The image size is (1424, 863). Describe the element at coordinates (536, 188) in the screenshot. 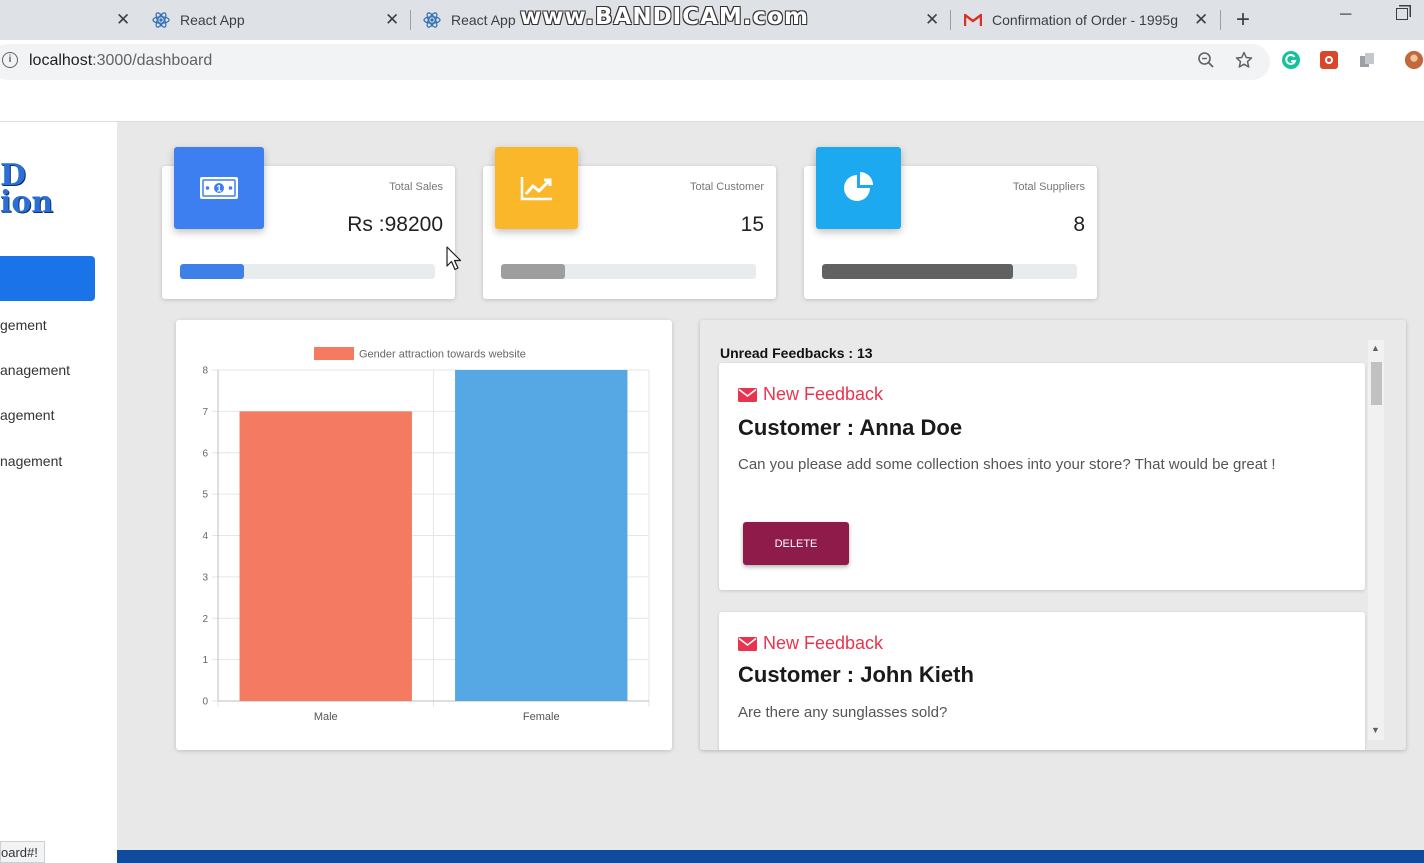

I see `chart-line-icon` at that location.